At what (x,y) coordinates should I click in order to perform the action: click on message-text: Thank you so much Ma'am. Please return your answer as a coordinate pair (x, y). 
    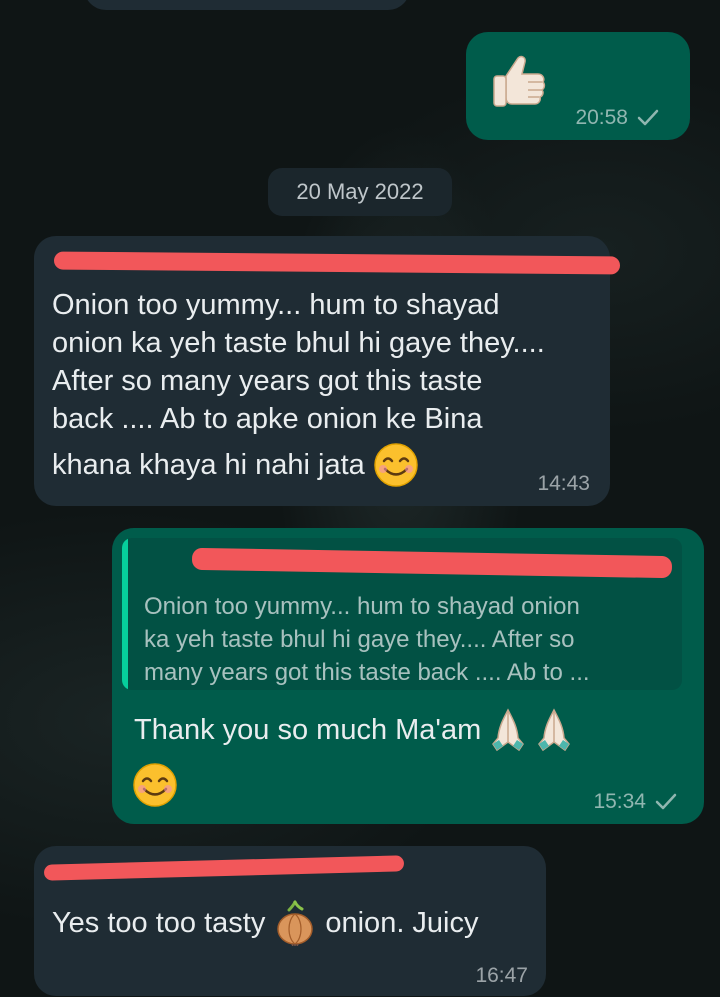
    Looking at the image, I should click on (353, 730).